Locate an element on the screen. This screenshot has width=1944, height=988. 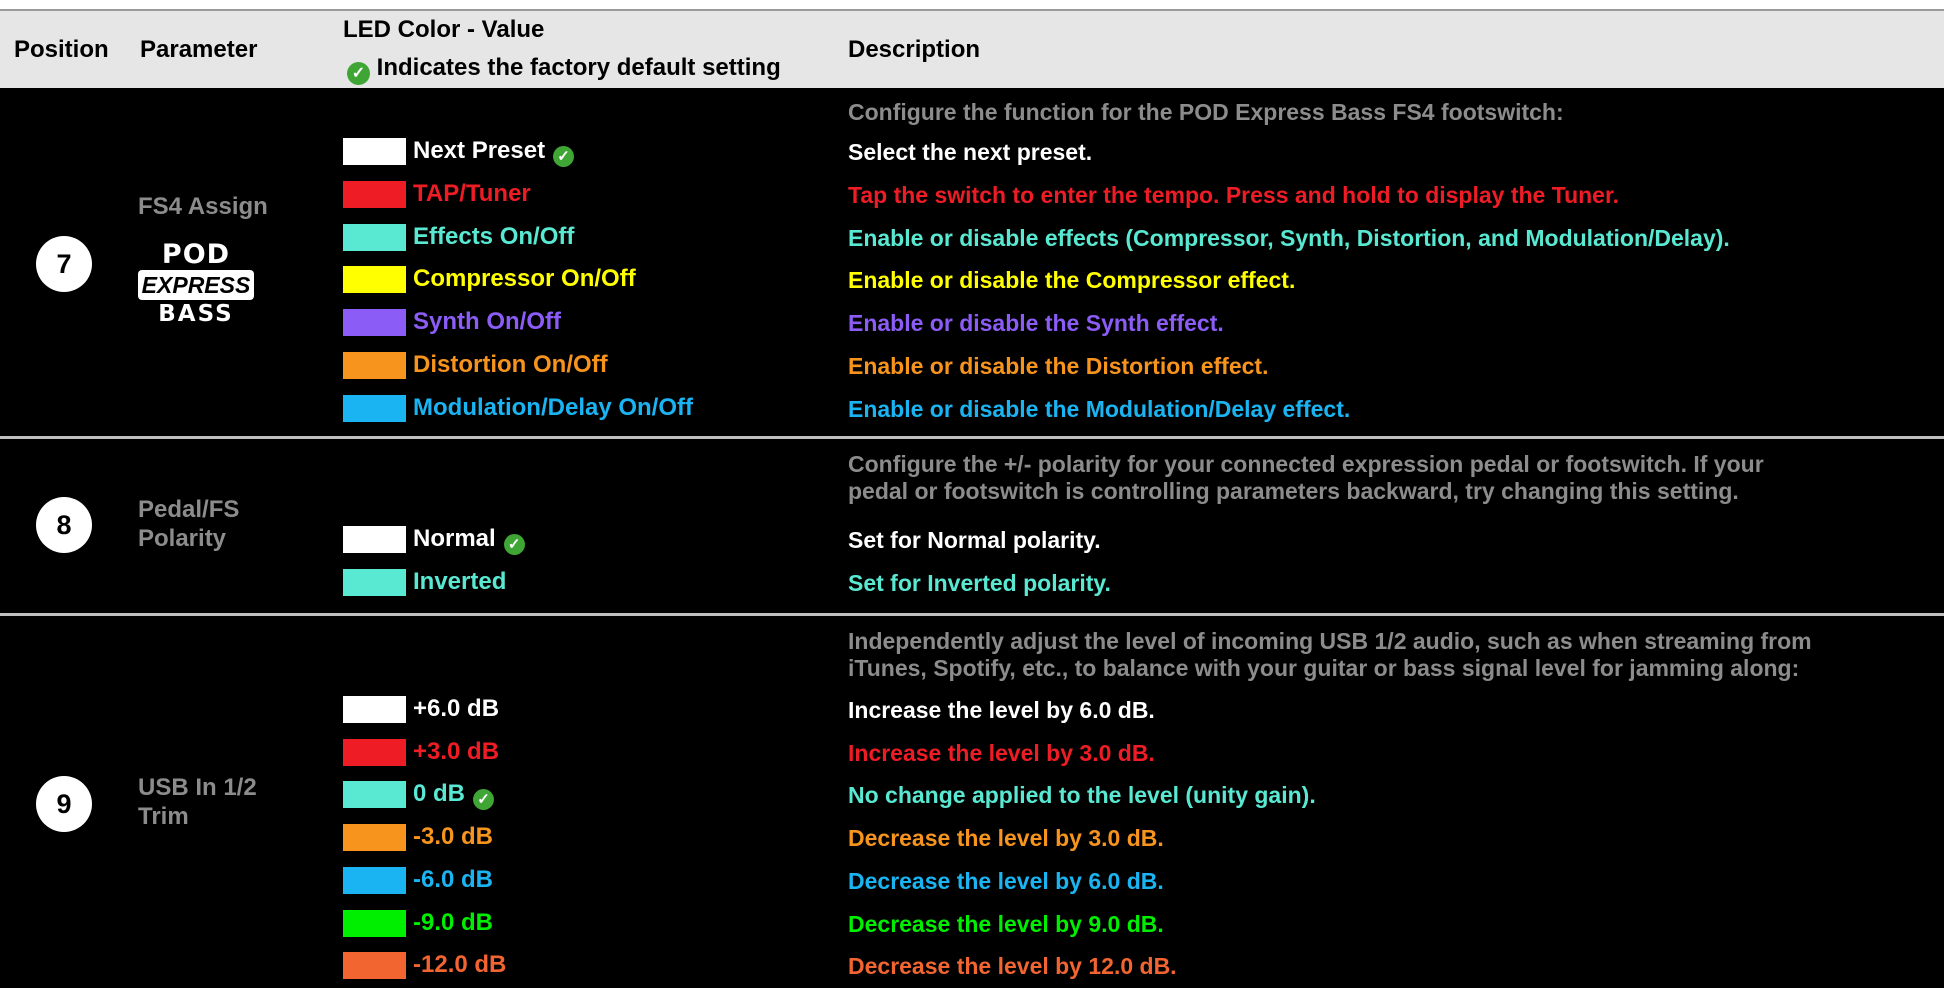
option-label: -6.0 dB is located at coordinates (453, 880).